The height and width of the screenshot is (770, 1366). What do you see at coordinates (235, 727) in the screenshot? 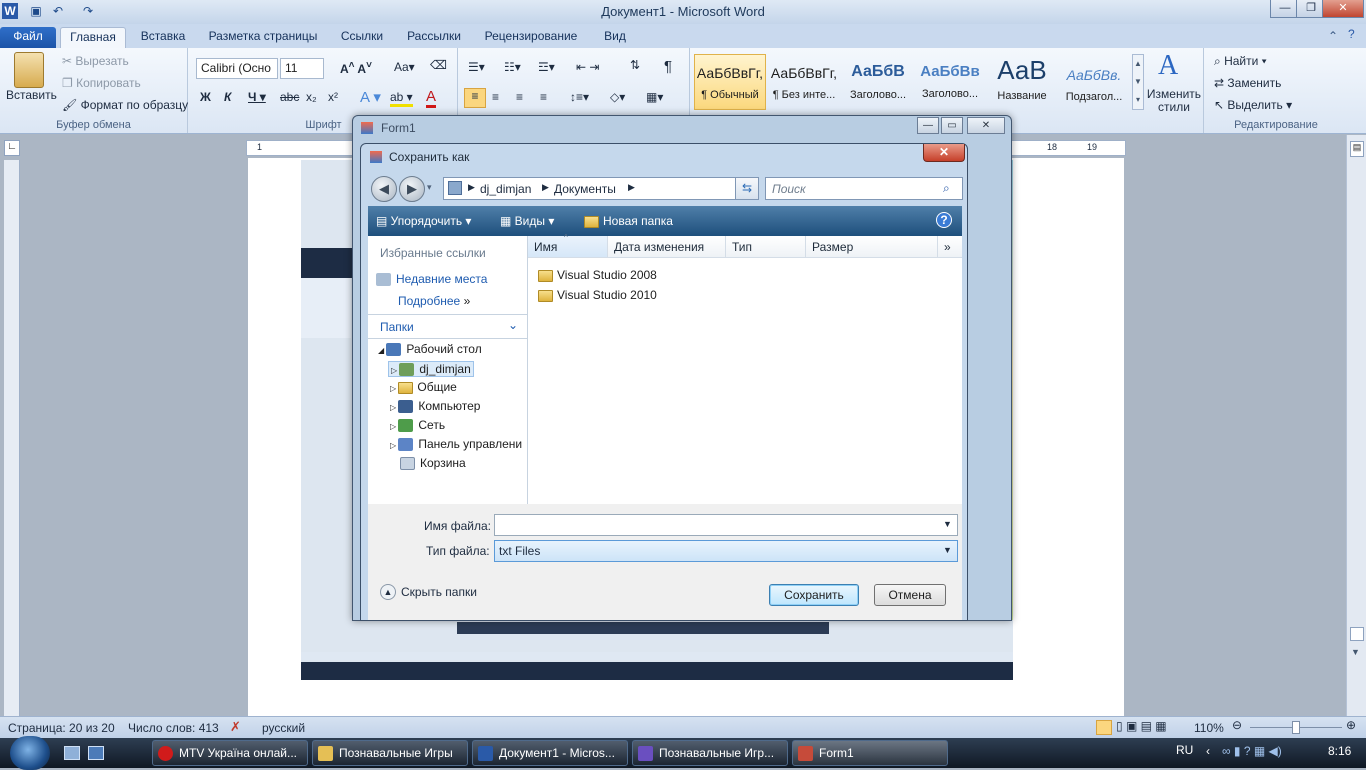
I see `spellcheck-icon: ✗` at bounding box center [235, 727].